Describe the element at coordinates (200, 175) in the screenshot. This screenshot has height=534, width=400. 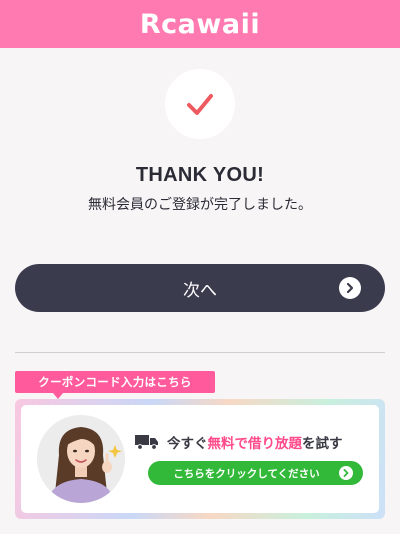
I see `thank-you-heading: THANK YOU!` at that location.